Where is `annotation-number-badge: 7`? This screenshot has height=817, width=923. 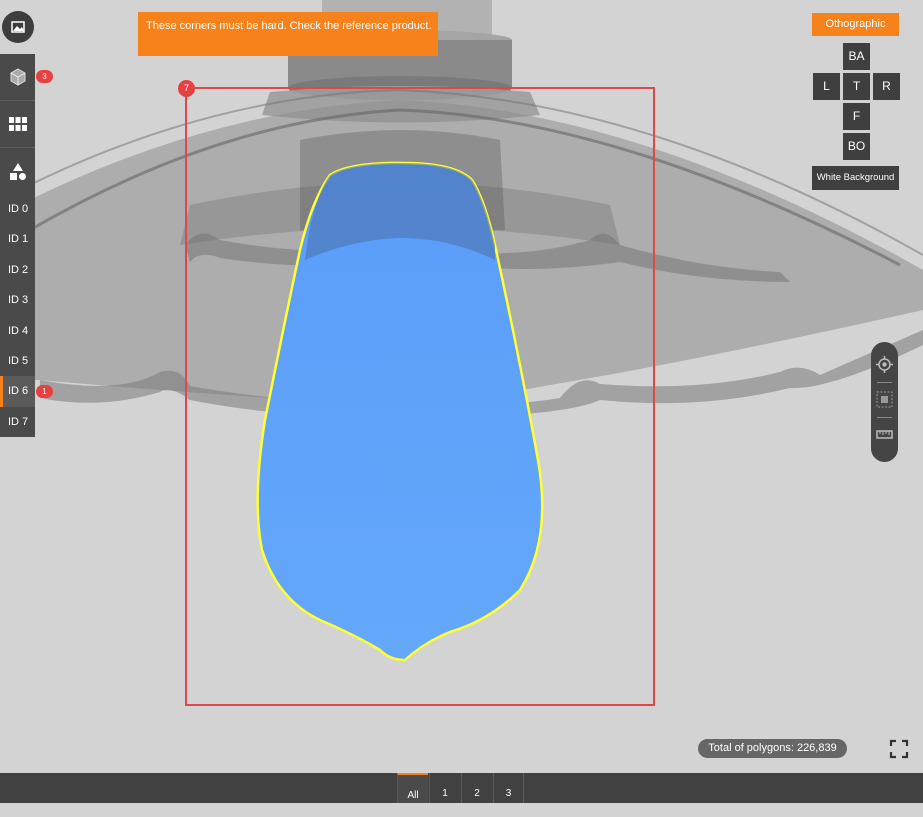
annotation-number-badge: 7 is located at coordinates (186, 88).